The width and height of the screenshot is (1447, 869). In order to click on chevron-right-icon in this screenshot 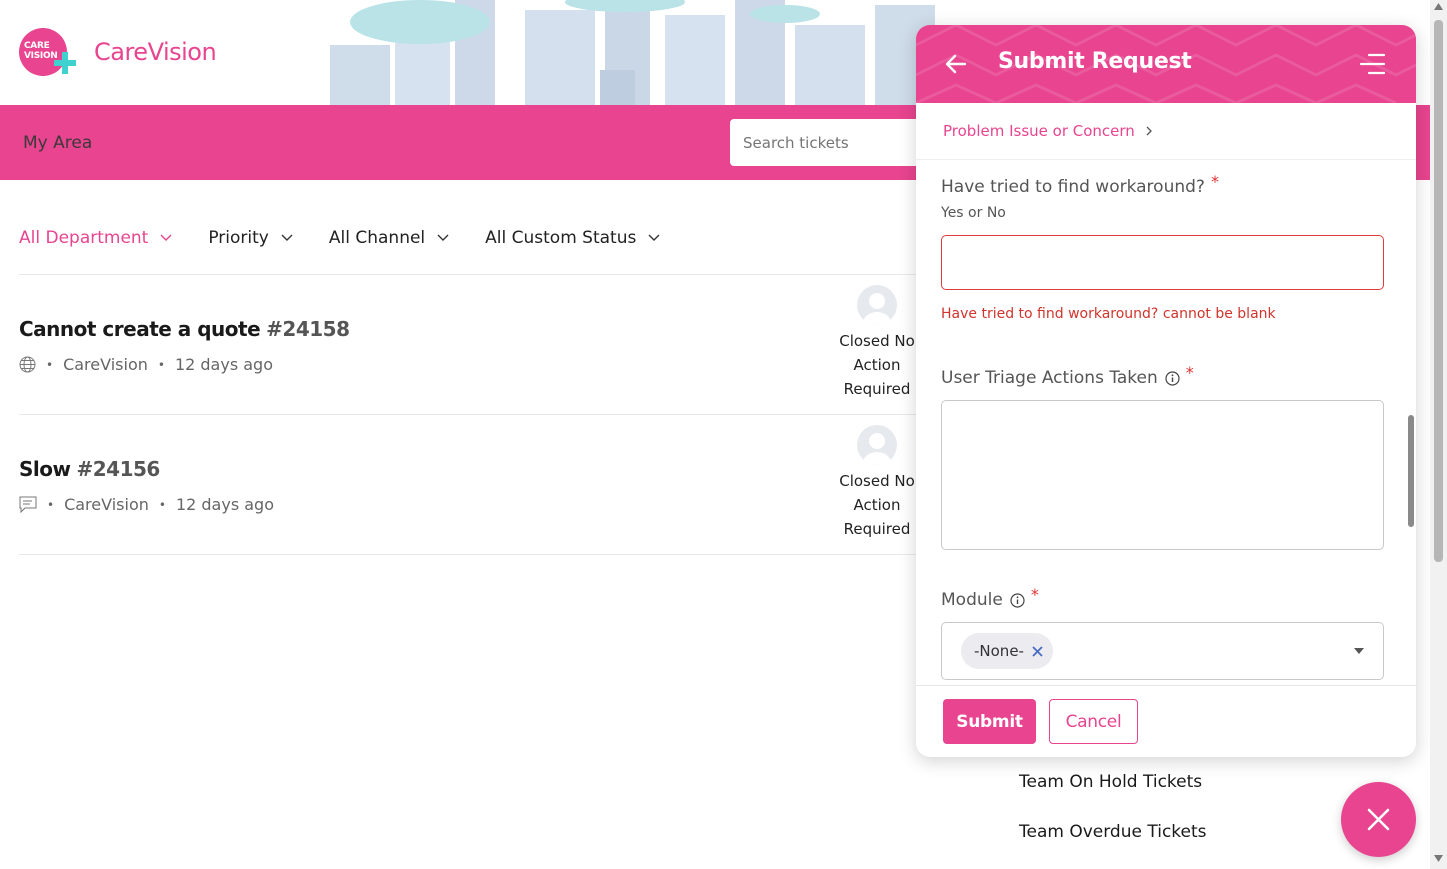, I will do `click(1149, 131)`.